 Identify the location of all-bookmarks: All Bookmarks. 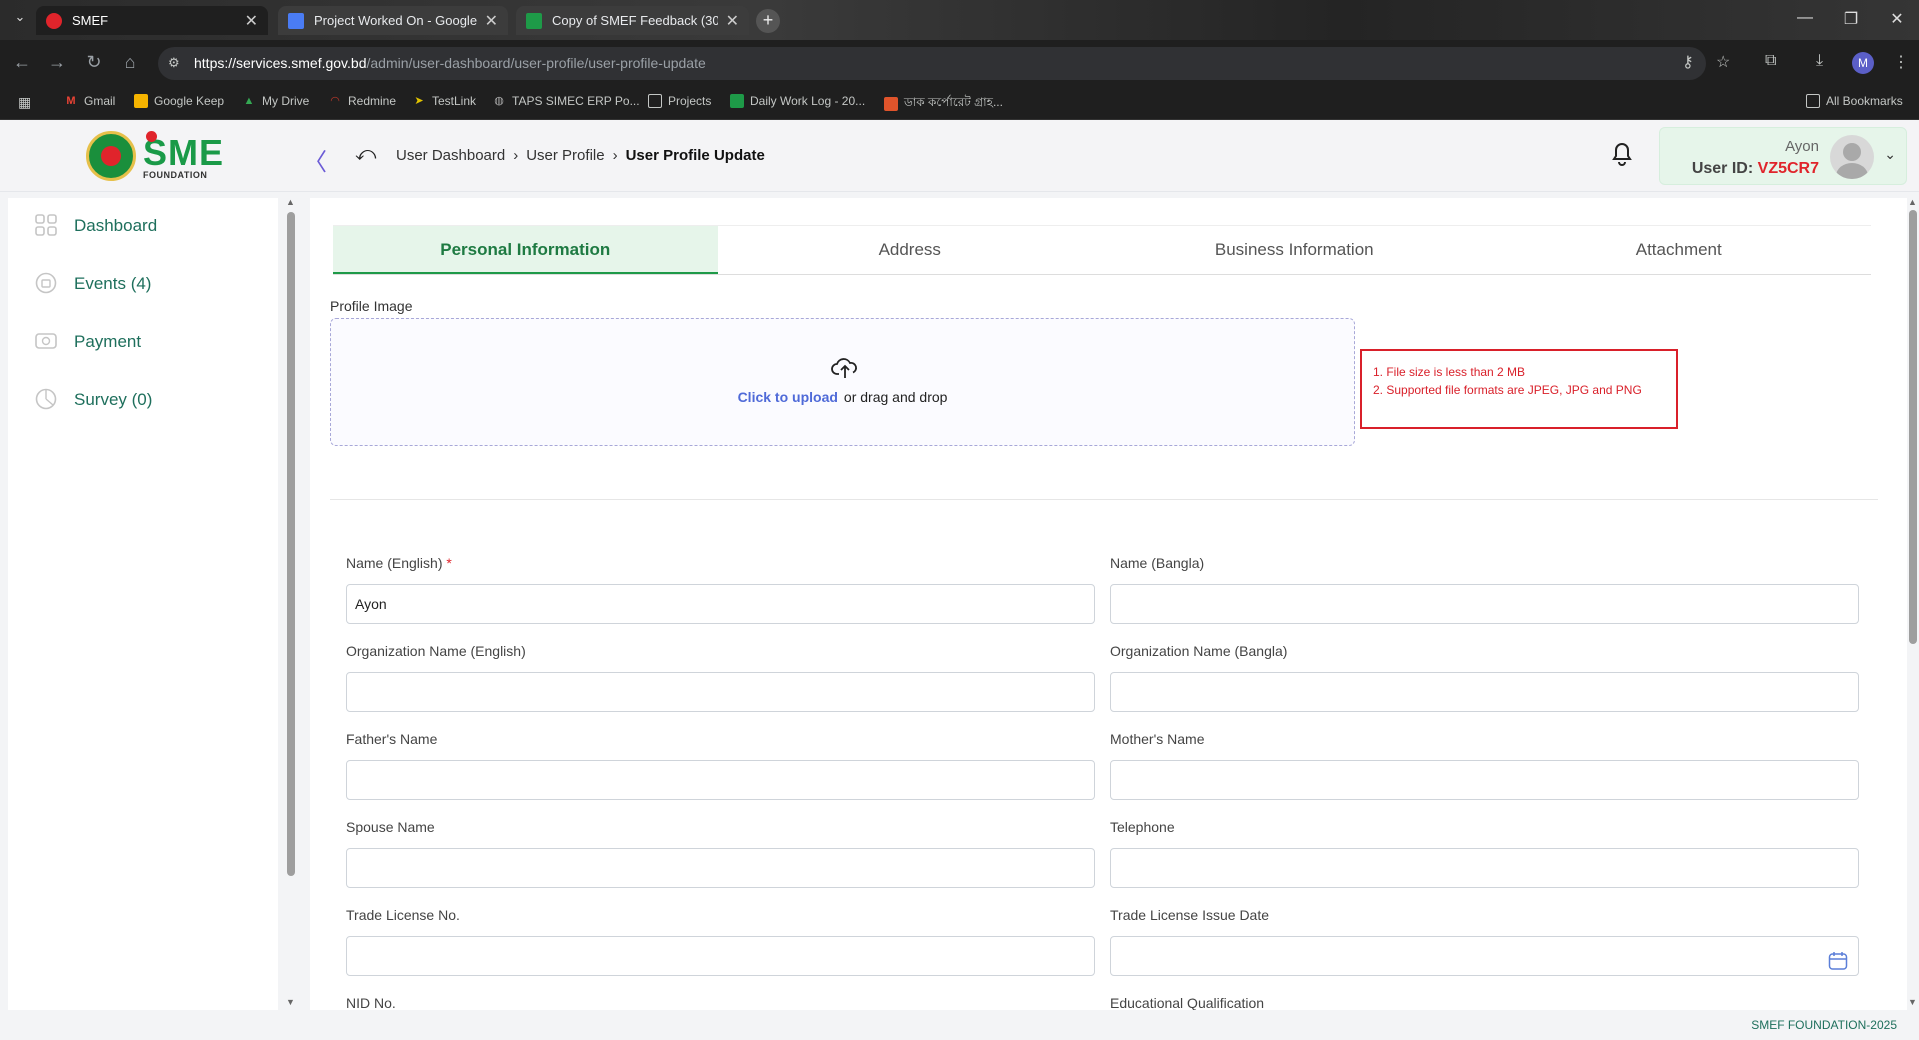
(1854, 101).